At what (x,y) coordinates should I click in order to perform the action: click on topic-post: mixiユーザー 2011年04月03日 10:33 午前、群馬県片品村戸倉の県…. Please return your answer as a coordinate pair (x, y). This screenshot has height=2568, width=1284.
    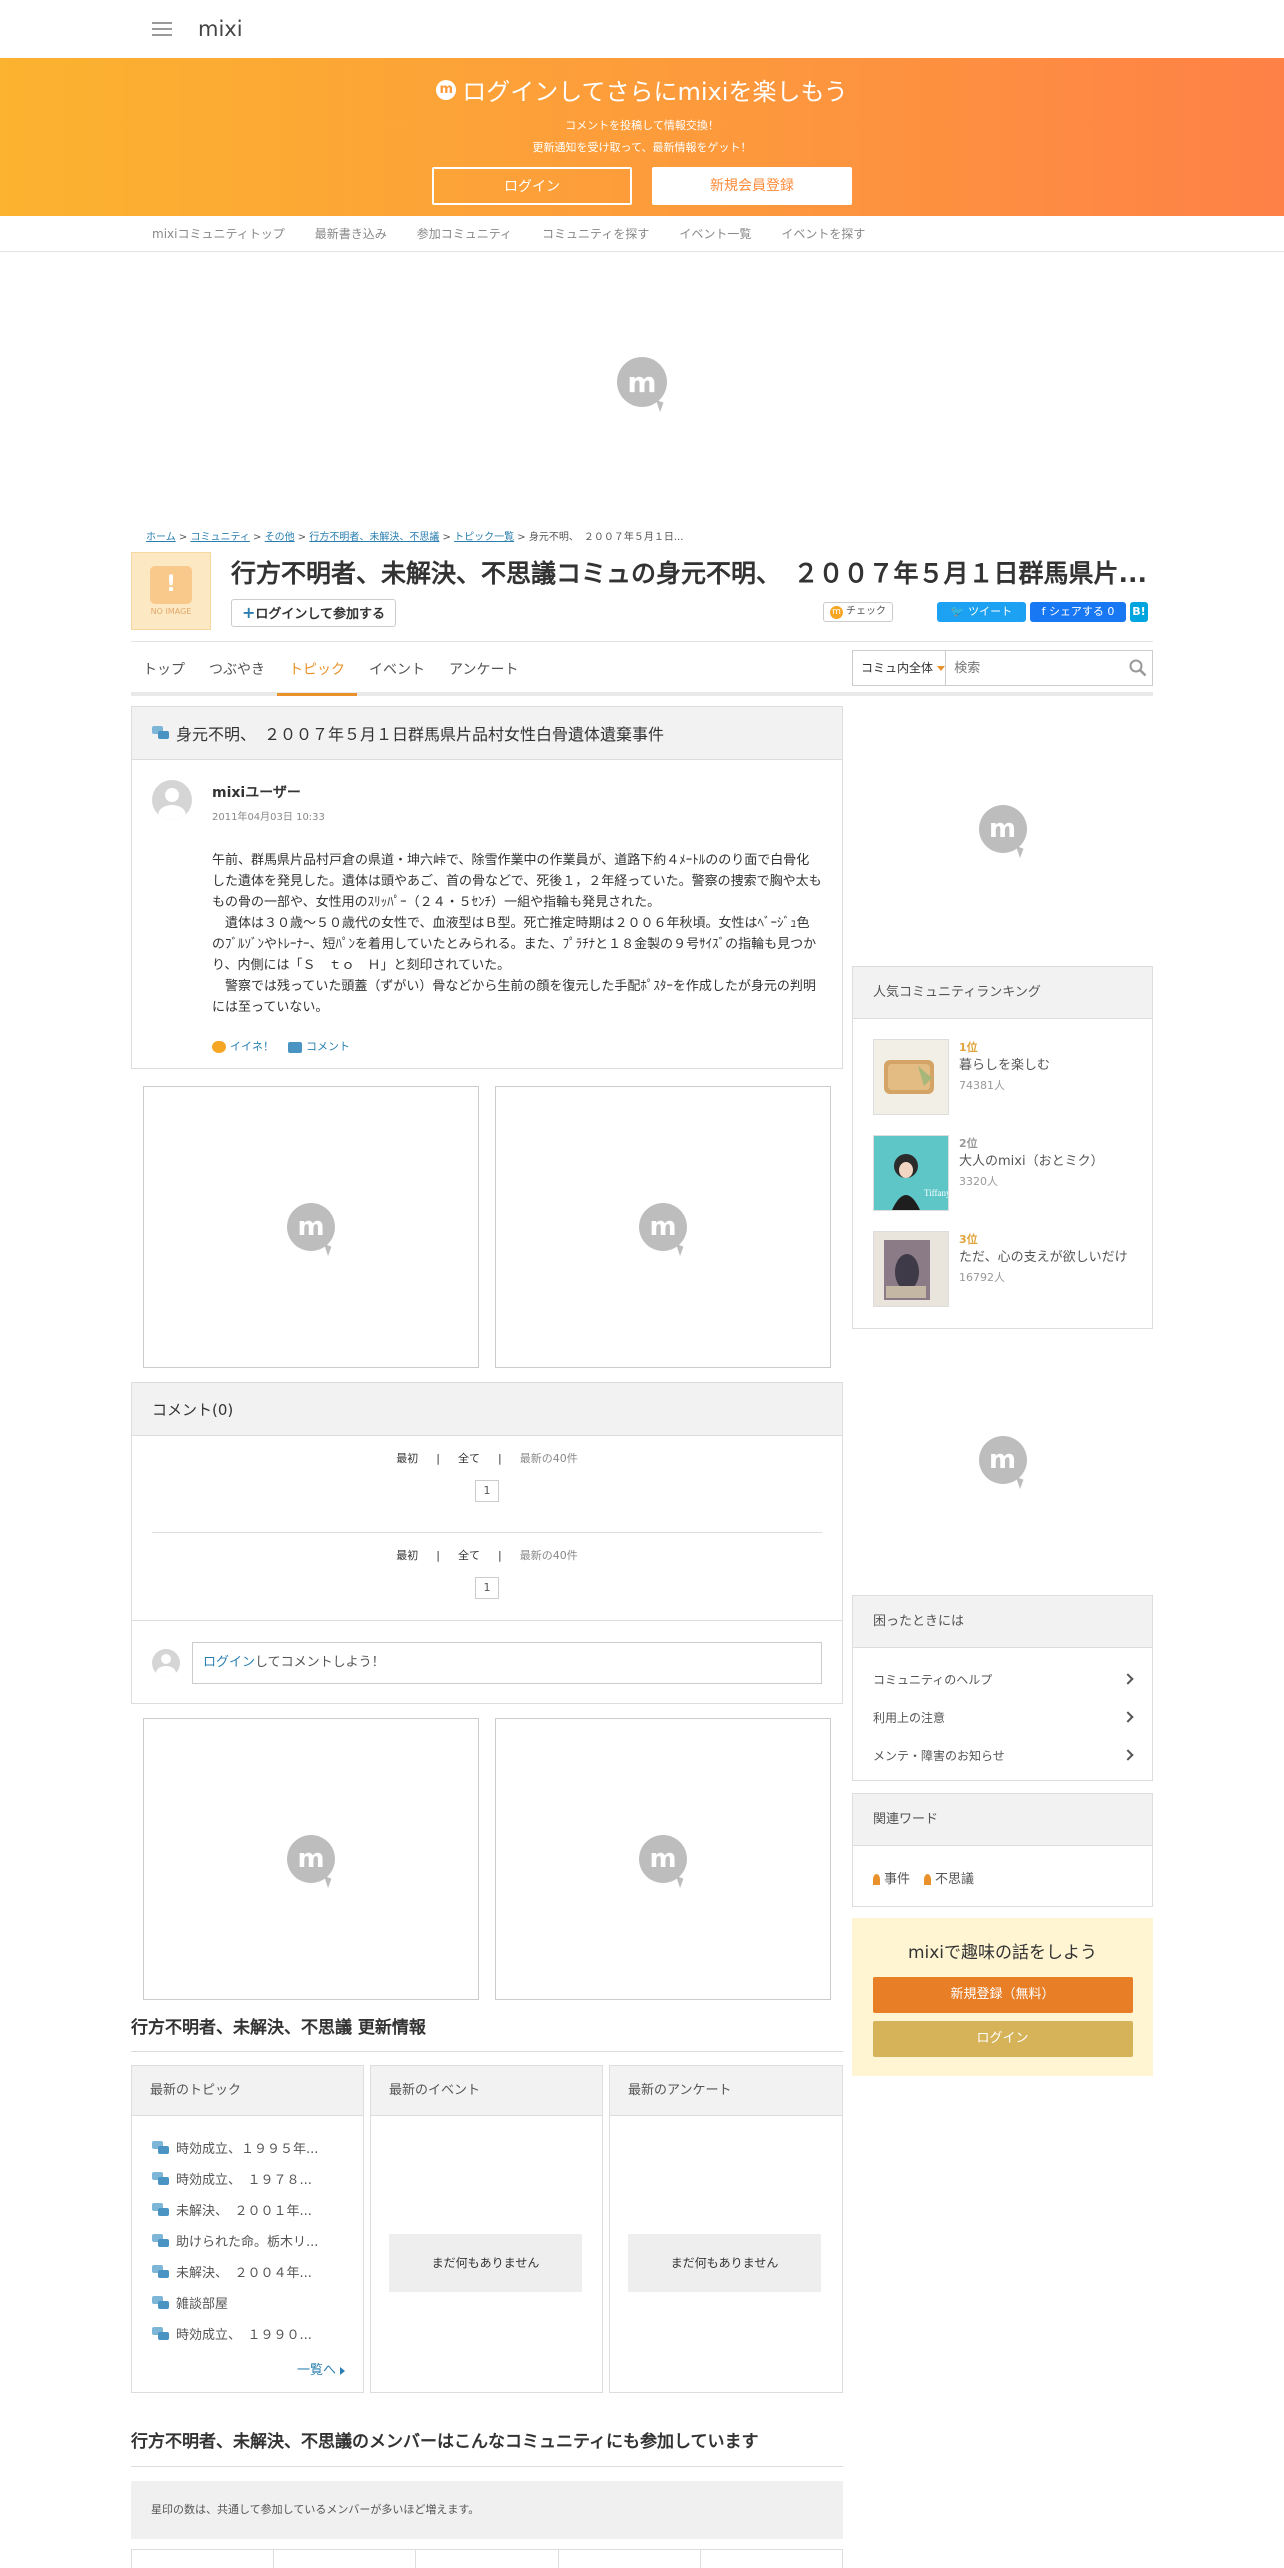
    Looking at the image, I should click on (487, 907).